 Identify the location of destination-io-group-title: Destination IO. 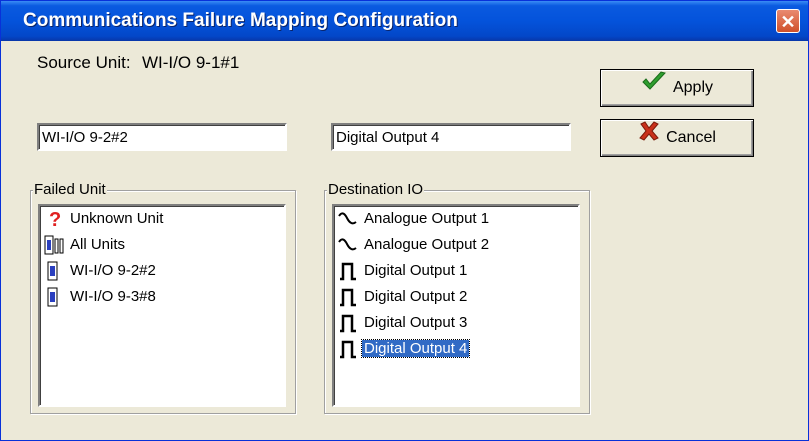
(376, 189).